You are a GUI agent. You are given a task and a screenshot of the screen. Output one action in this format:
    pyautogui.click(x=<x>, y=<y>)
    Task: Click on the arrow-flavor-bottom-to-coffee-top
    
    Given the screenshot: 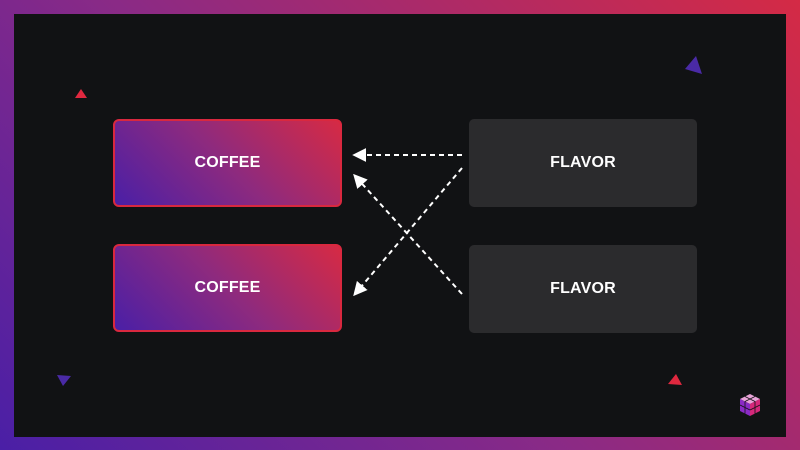 What is the action you would take?
    pyautogui.click(x=408, y=234)
    